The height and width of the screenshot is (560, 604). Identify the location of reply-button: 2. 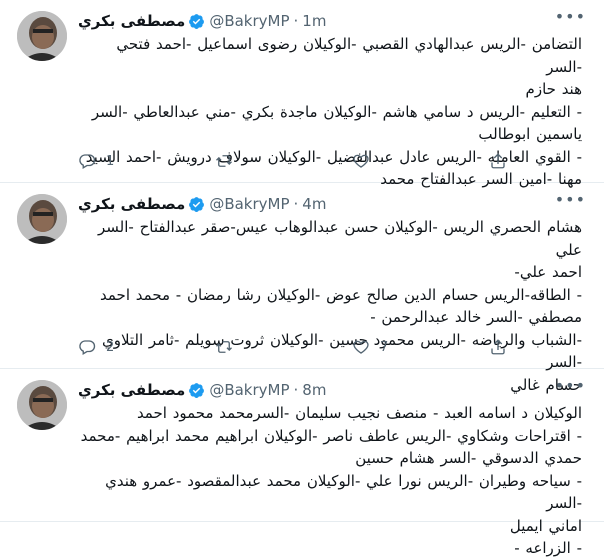
(146, 347).